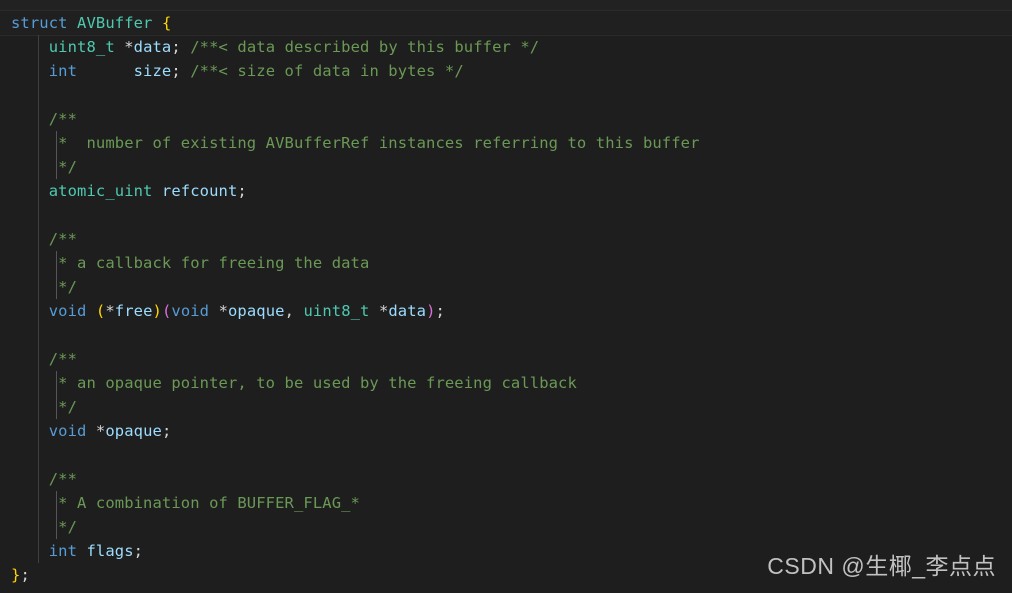 Image resolution: width=1012 pixels, height=593 pixels. What do you see at coordinates (110, 551) in the screenshot?
I see `token-var: flags` at bounding box center [110, 551].